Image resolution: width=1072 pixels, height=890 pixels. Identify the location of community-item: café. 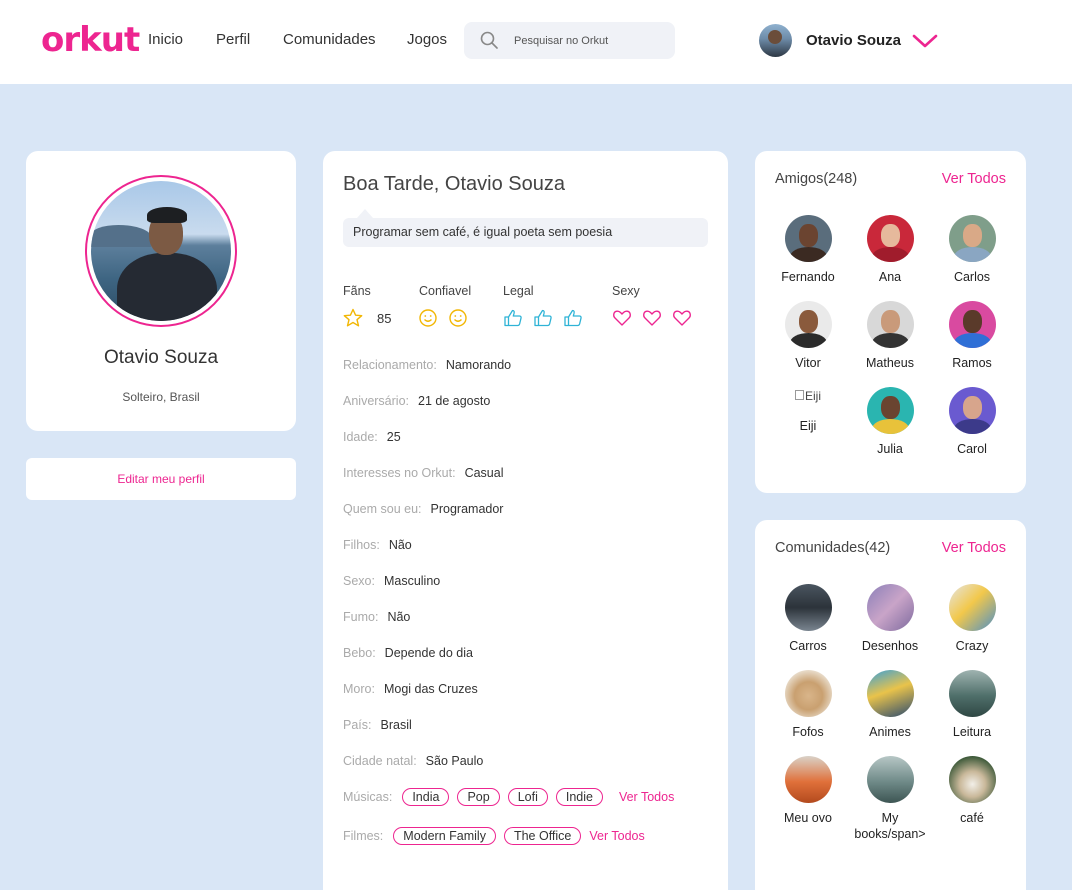
(972, 795).